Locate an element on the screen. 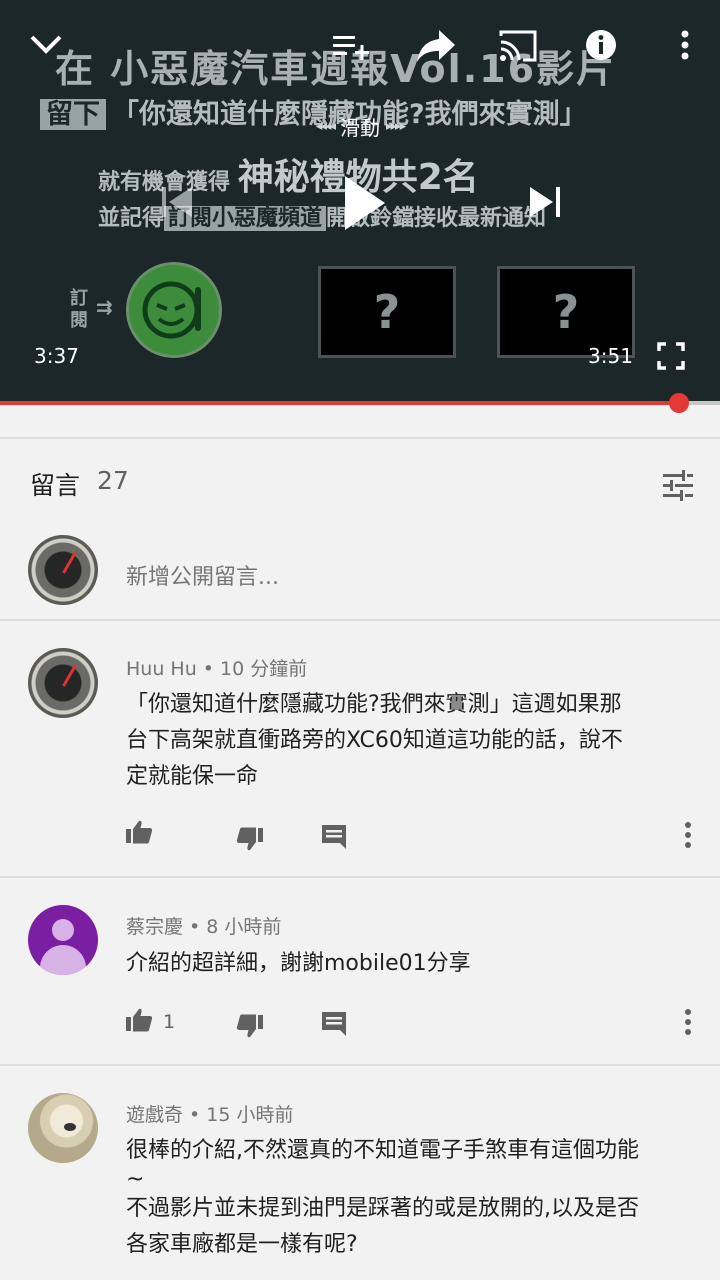 The height and width of the screenshot is (1280, 720). comments-count: 27 is located at coordinates (113, 480).